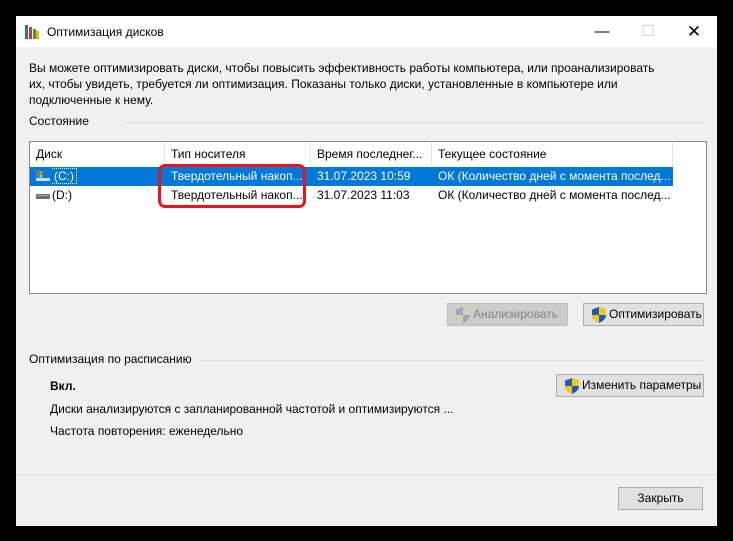 The image size is (733, 541). I want to click on system-drive-icon, so click(43, 176).